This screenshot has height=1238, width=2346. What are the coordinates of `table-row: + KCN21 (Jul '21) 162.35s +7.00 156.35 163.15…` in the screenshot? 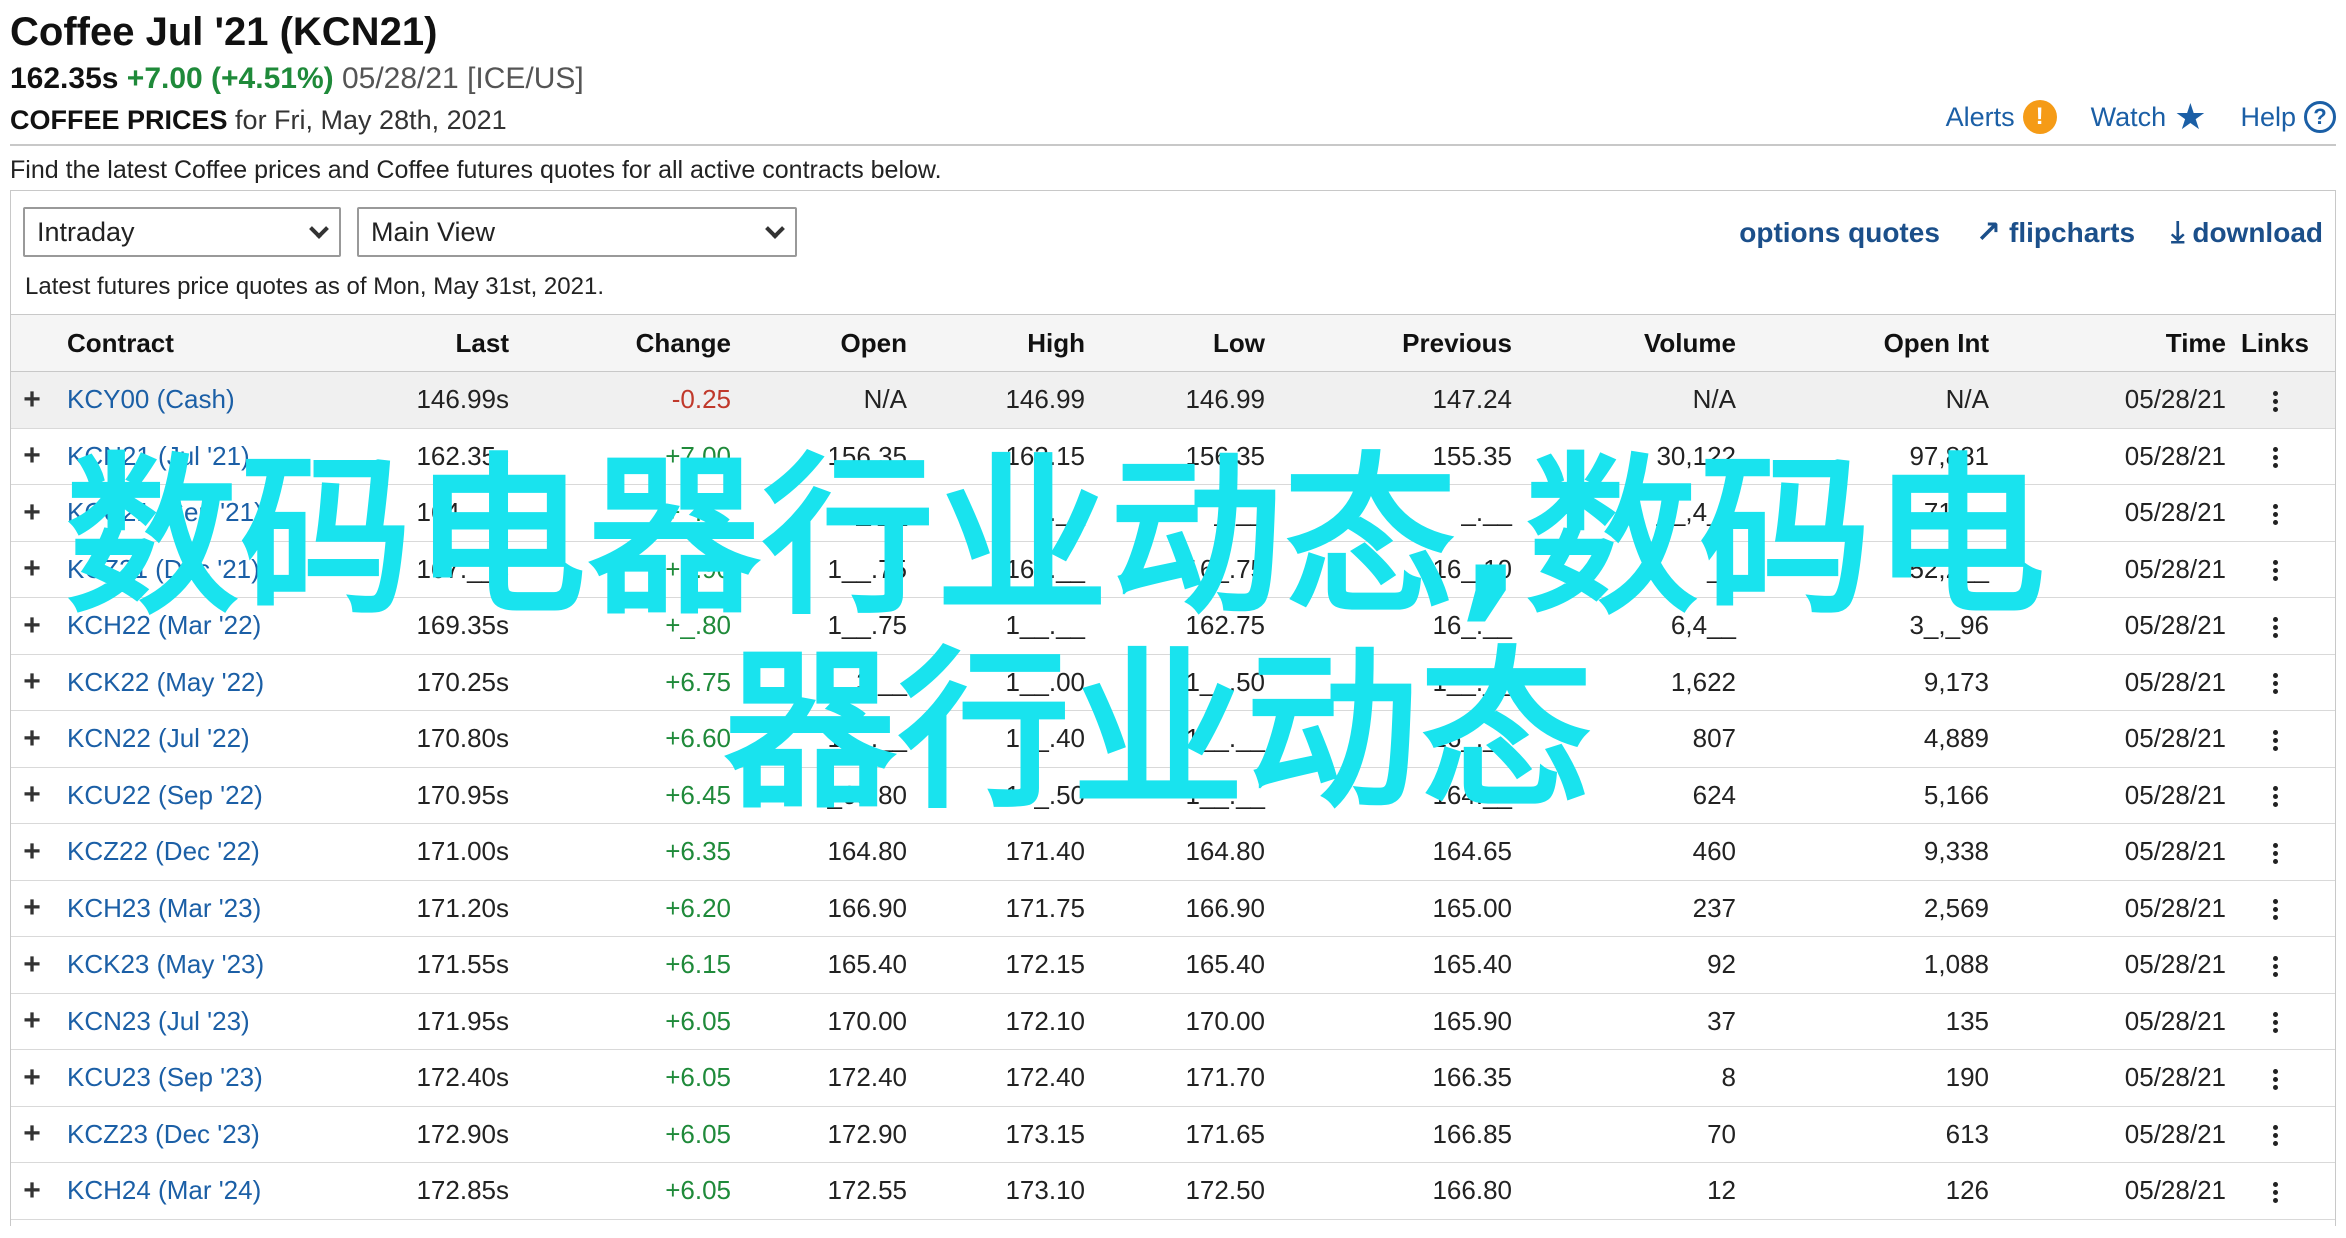 It's located at (1173, 457).